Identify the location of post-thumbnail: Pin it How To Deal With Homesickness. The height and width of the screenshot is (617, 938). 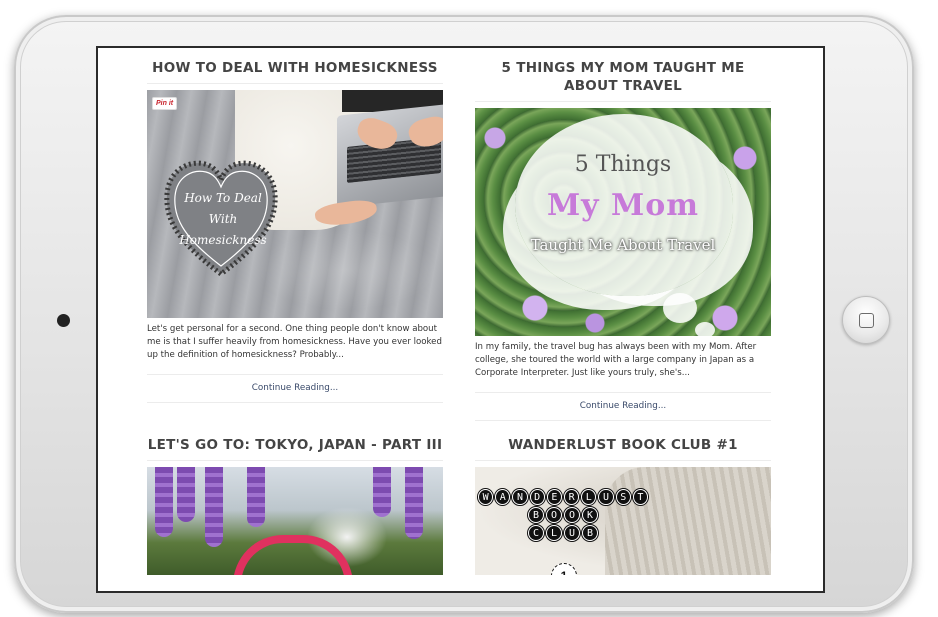
(295, 204).